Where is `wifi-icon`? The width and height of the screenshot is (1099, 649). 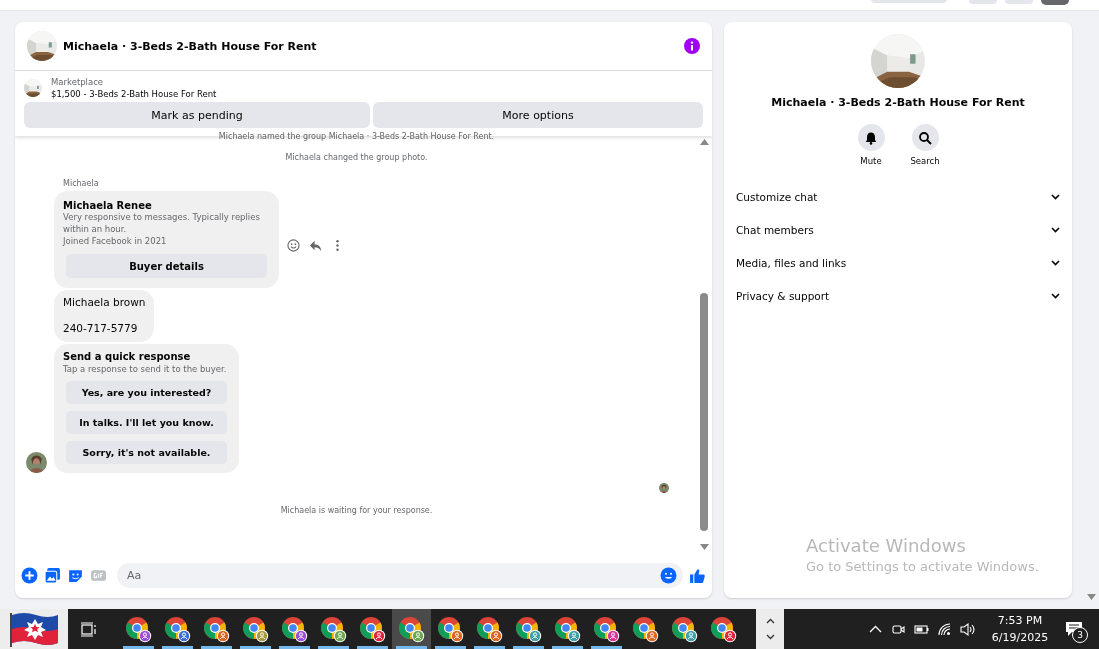 wifi-icon is located at coordinates (944, 629).